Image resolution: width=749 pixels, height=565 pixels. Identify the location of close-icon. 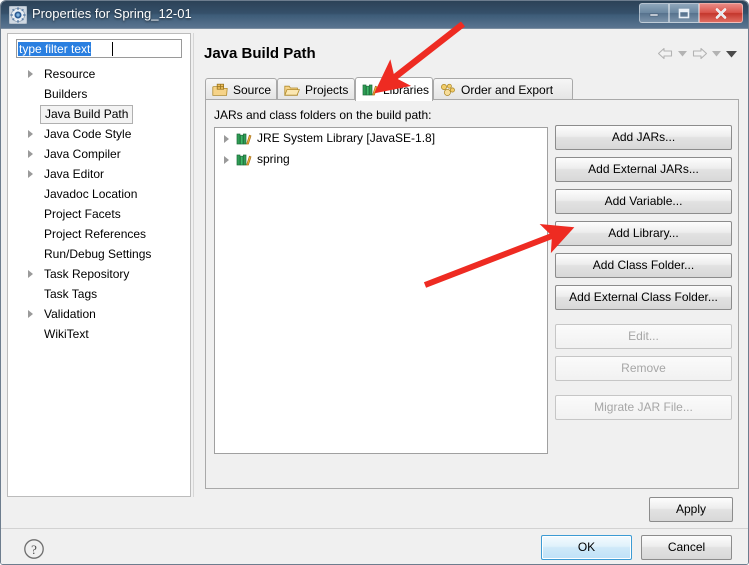
(721, 13).